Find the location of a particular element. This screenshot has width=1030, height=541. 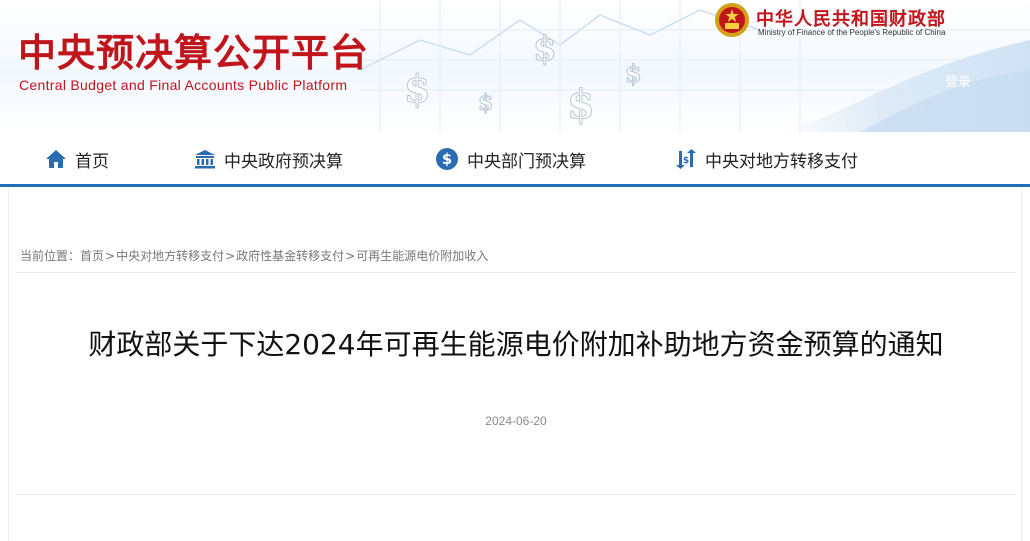

breadcrumb-item-renewable-energy: 可再生能源电价附加收入 is located at coordinates (422, 256).